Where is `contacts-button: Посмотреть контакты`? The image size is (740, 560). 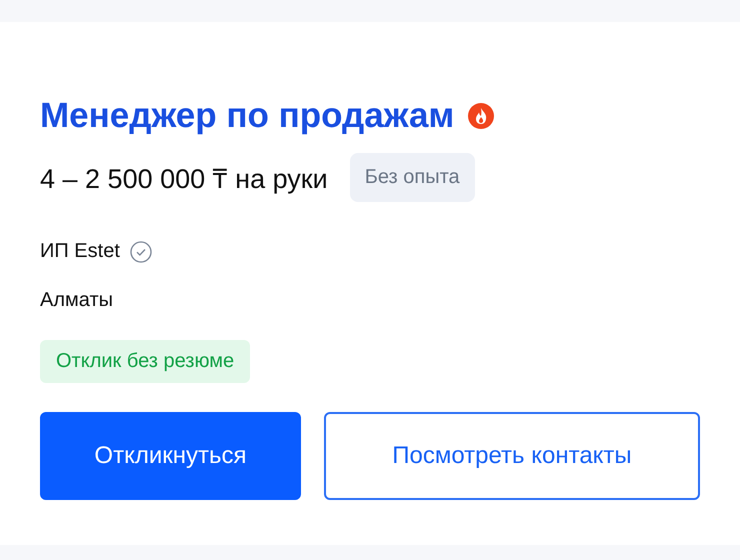 contacts-button: Посмотреть контакты is located at coordinates (512, 456).